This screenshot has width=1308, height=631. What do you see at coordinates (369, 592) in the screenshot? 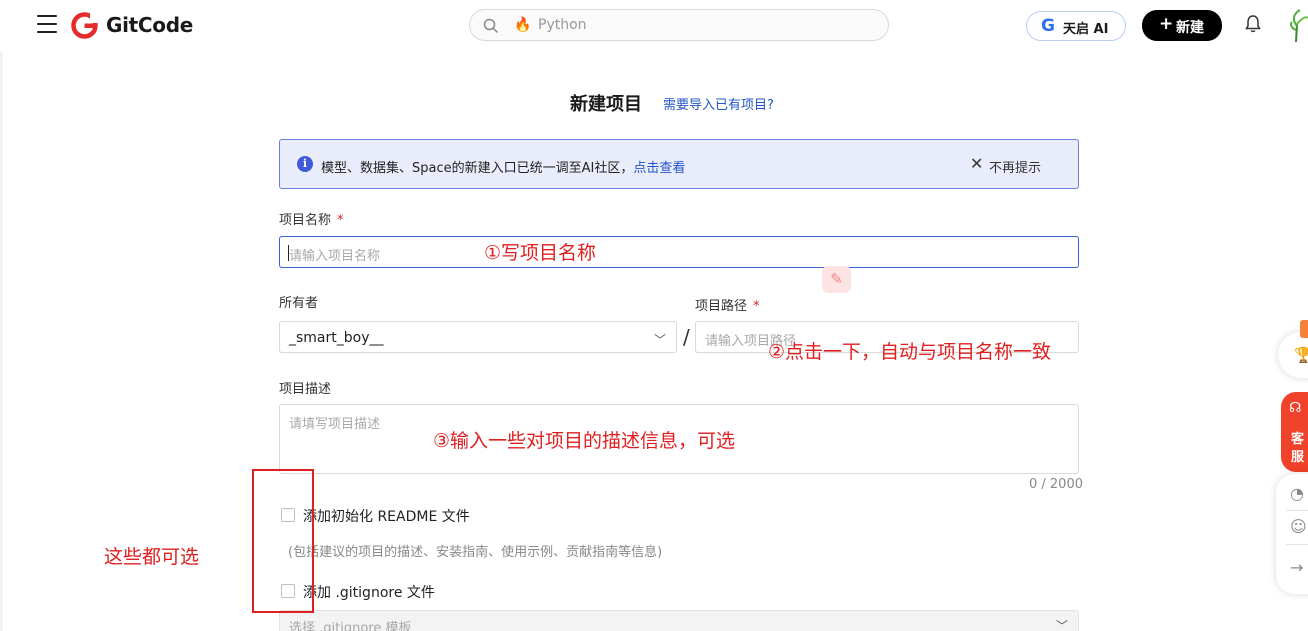
I see `gitignore-checkbox-label: 添加 .gitignore 文件` at bounding box center [369, 592].